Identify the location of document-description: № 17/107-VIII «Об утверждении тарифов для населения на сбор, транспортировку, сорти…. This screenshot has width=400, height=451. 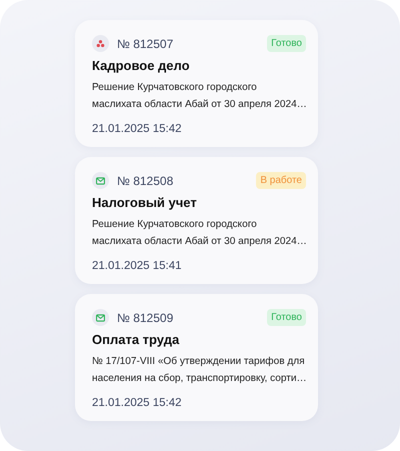
(199, 370).